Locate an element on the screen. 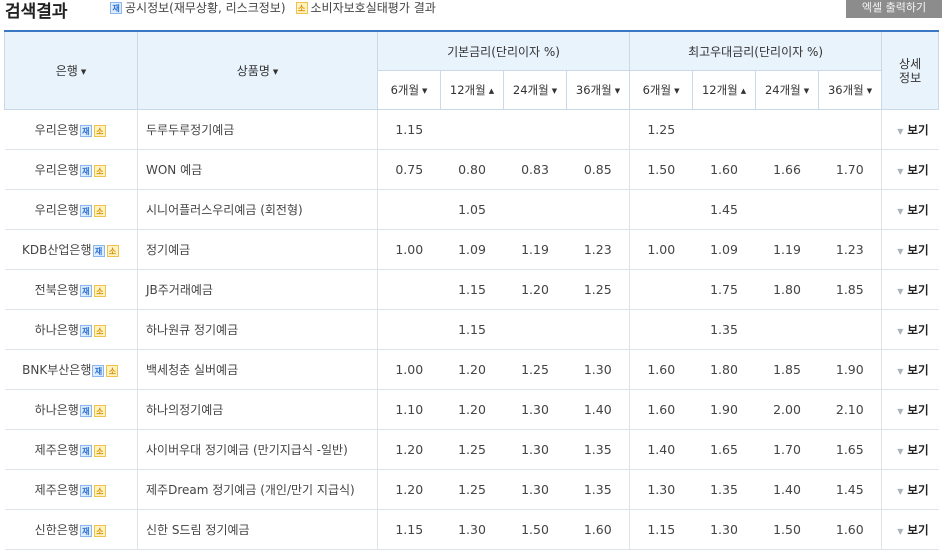  max-rate-cell: 1.66 is located at coordinates (787, 169).